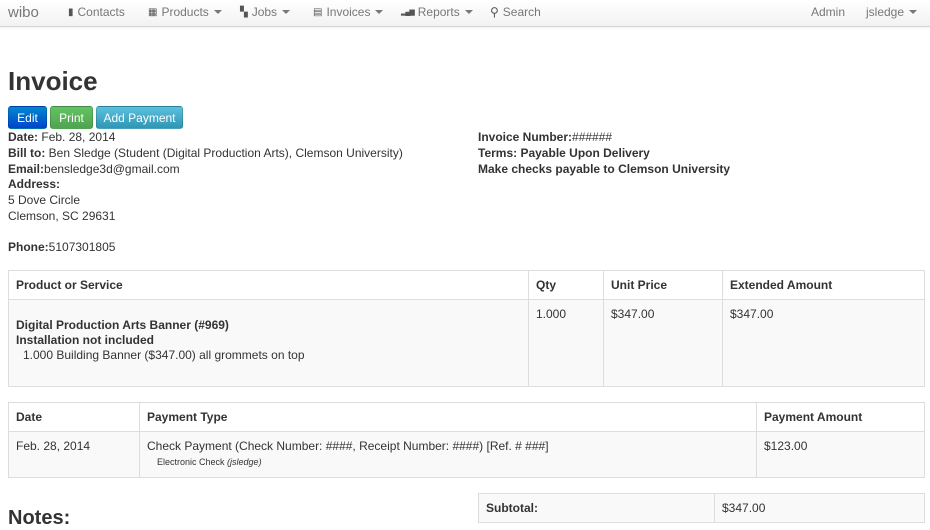 The height and width of the screenshot is (530, 930). Describe the element at coordinates (318, 12) in the screenshot. I see `list-icon: ▤` at that location.